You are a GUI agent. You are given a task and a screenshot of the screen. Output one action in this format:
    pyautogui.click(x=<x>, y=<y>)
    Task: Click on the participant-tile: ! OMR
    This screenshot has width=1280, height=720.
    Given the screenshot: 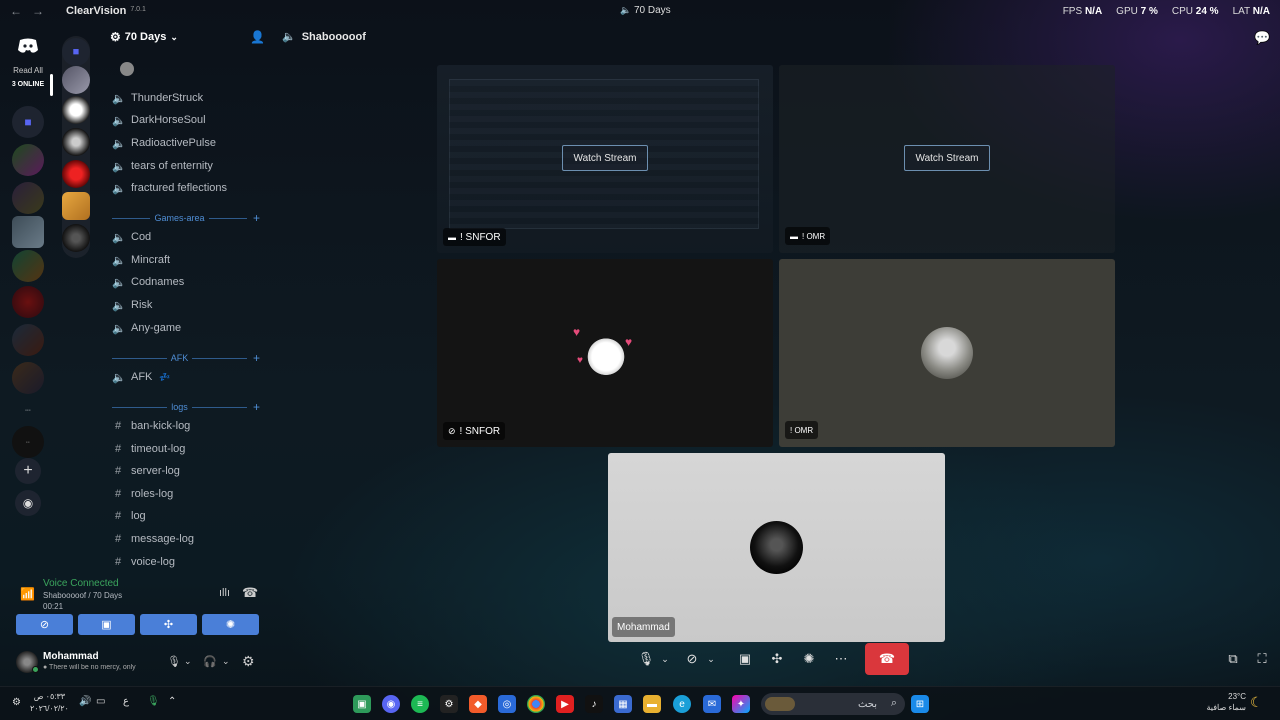 What is the action you would take?
    pyautogui.click(x=947, y=353)
    